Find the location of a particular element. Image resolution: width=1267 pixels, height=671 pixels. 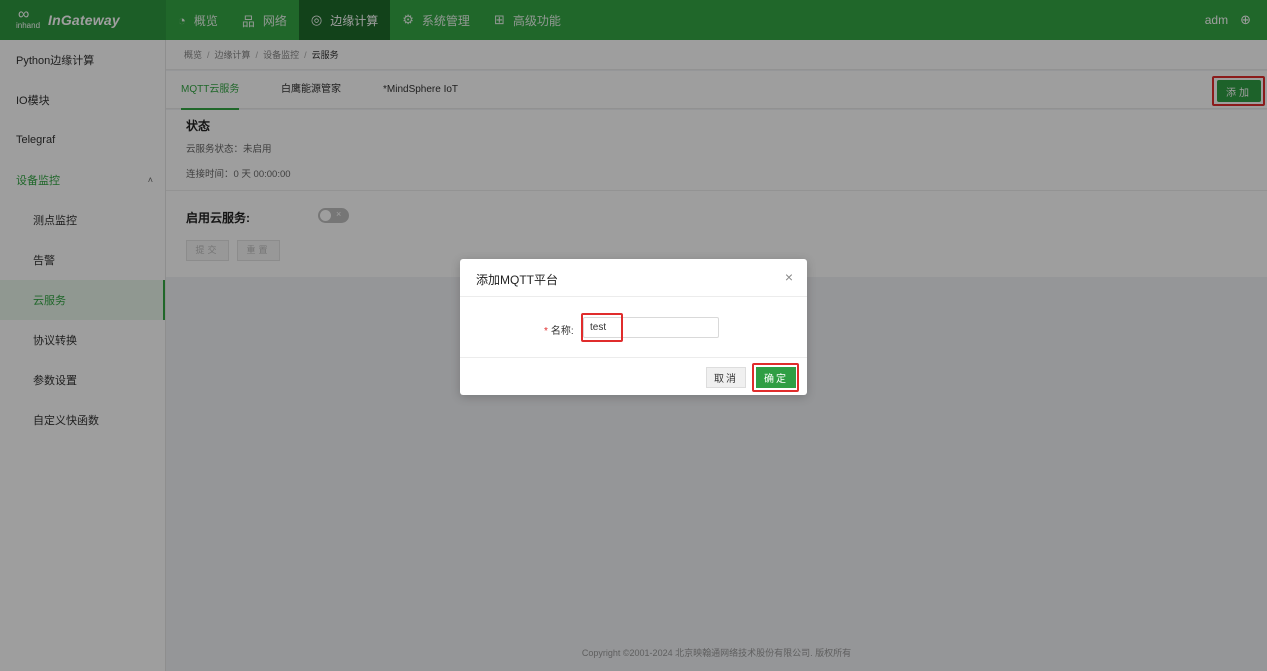

add-mqtt-platform-dialog: 添加MQTT平台 × *名称: 取消 确定 is located at coordinates (633, 327).